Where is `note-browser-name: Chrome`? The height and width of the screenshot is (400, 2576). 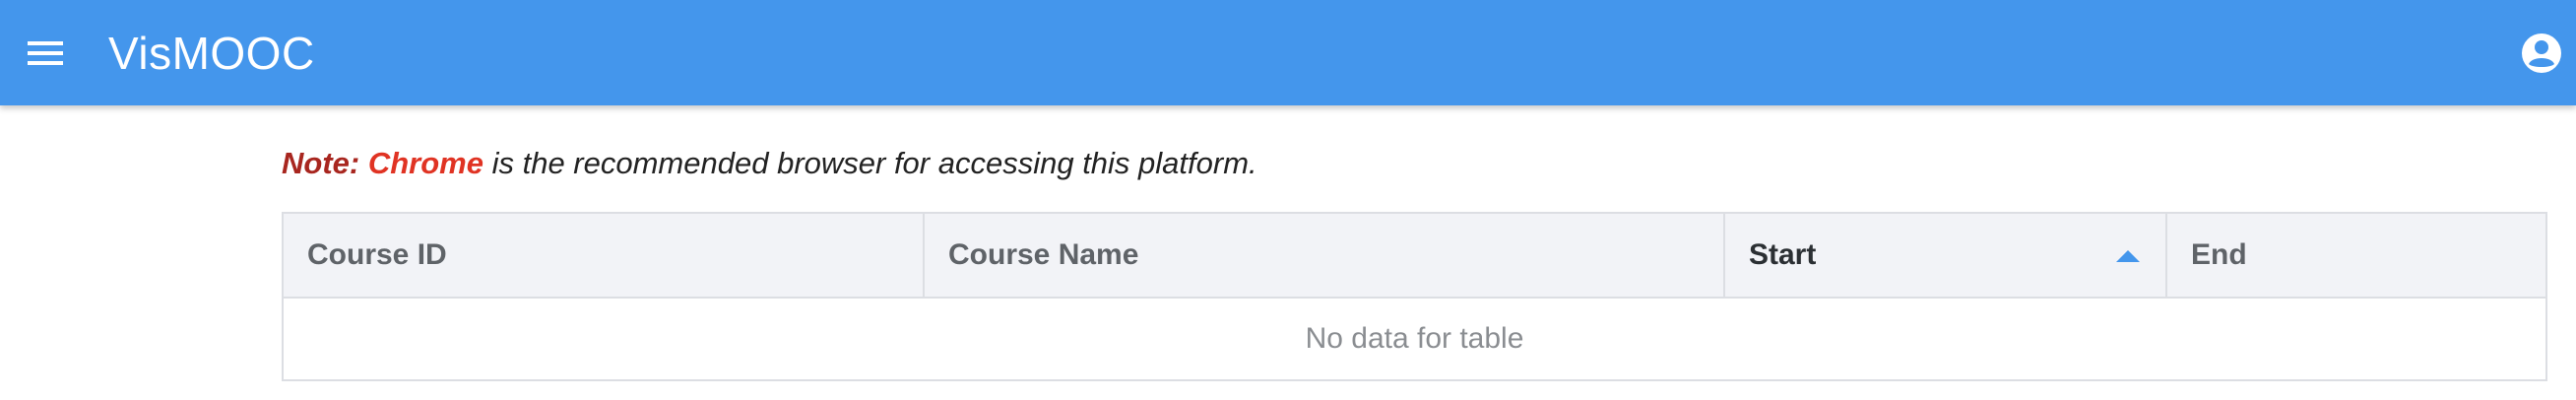
note-browser-name: Chrome is located at coordinates (425, 163).